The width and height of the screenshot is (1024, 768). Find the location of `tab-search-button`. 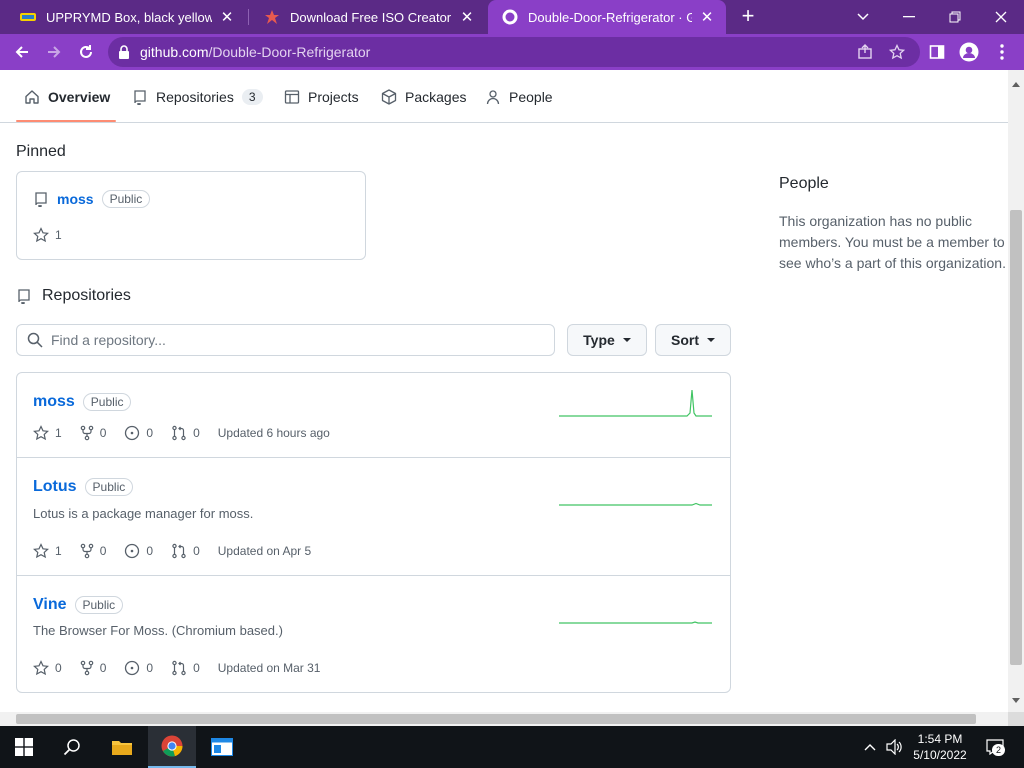

tab-search-button is located at coordinates (863, 17).